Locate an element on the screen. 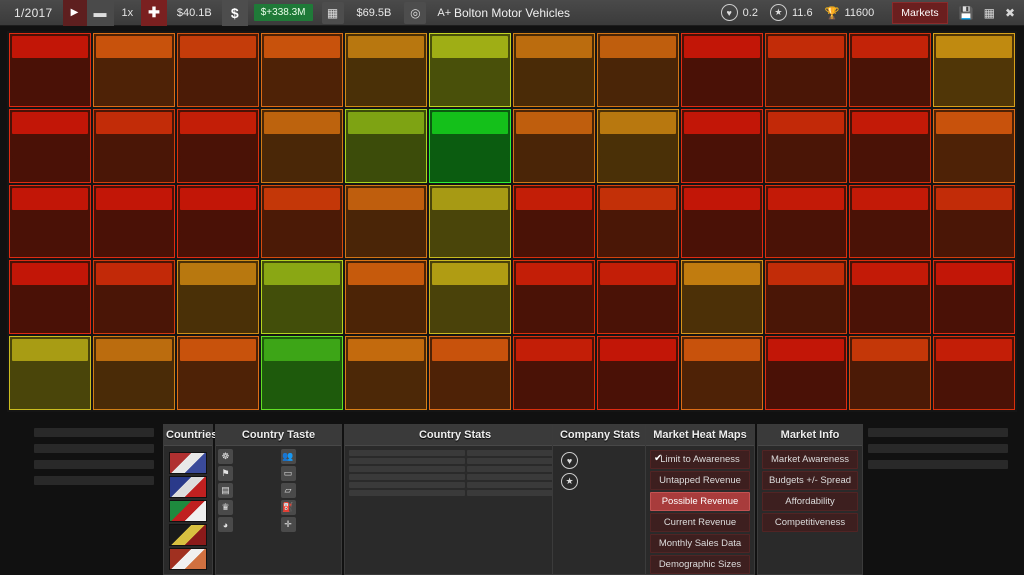  font-size-icon: A+ is located at coordinates (444, 13).